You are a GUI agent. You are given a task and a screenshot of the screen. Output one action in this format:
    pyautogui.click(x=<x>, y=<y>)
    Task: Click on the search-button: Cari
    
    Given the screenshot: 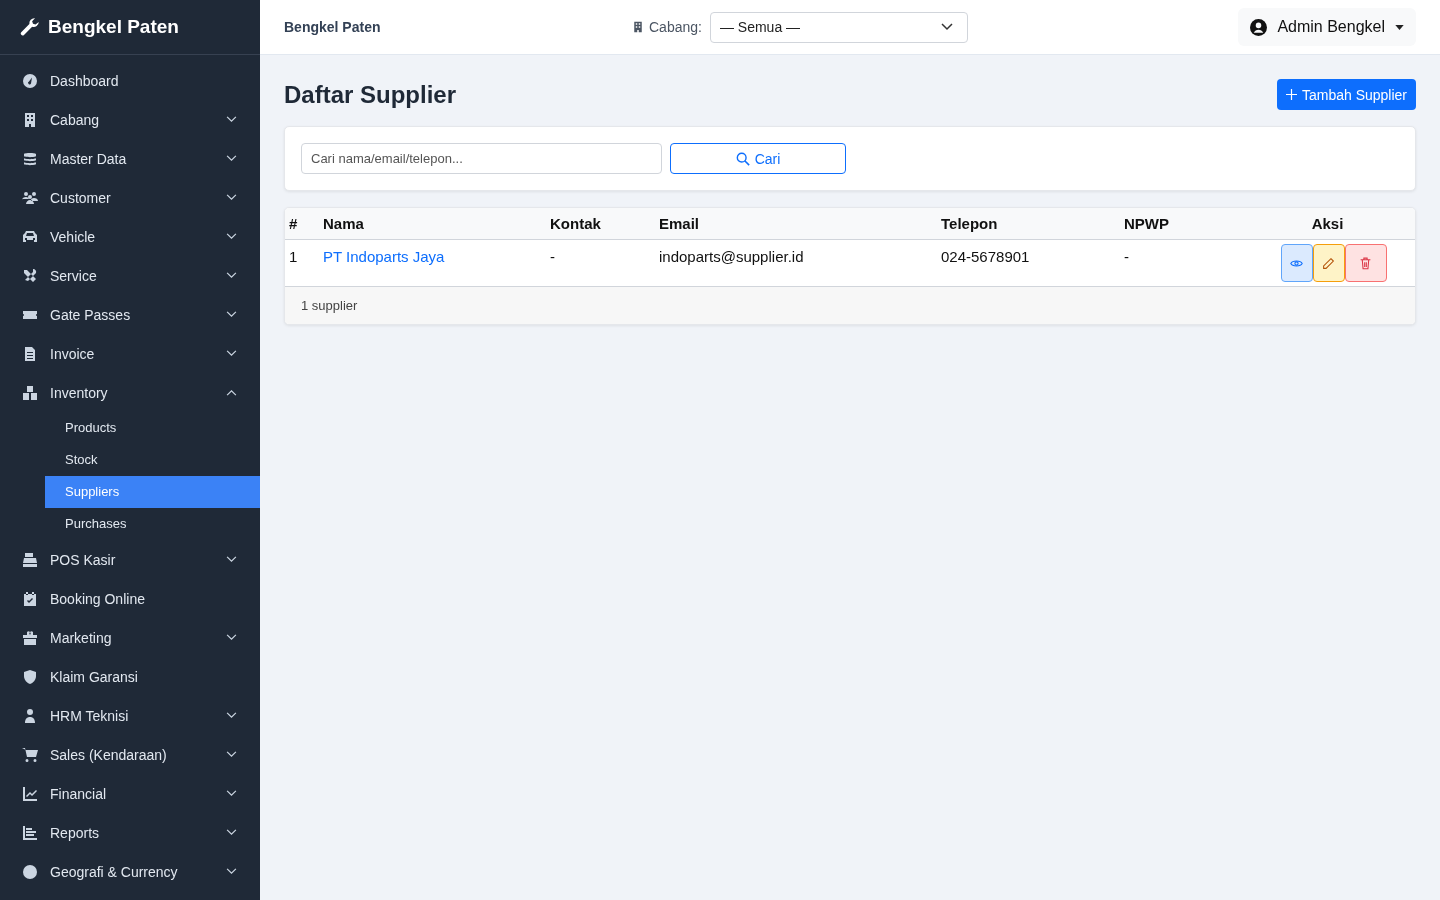 What is the action you would take?
    pyautogui.click(x=758, y=158)
    